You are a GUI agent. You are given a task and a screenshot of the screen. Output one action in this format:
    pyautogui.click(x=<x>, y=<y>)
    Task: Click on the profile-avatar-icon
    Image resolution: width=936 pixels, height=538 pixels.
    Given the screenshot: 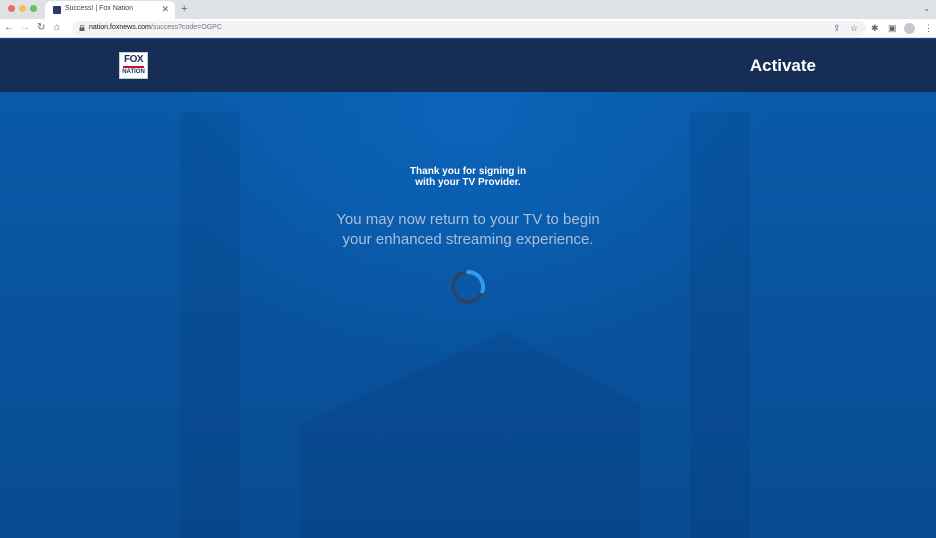 What is the action you would take?
    pyautogui.click(x=909, y=28)
    